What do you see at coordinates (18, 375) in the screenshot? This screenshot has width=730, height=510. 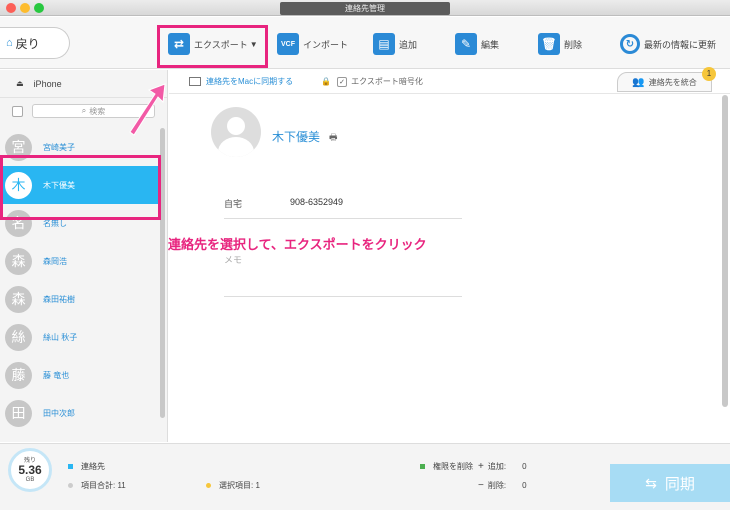 I see `avatar: 藤` at bounding box center [18, 375].